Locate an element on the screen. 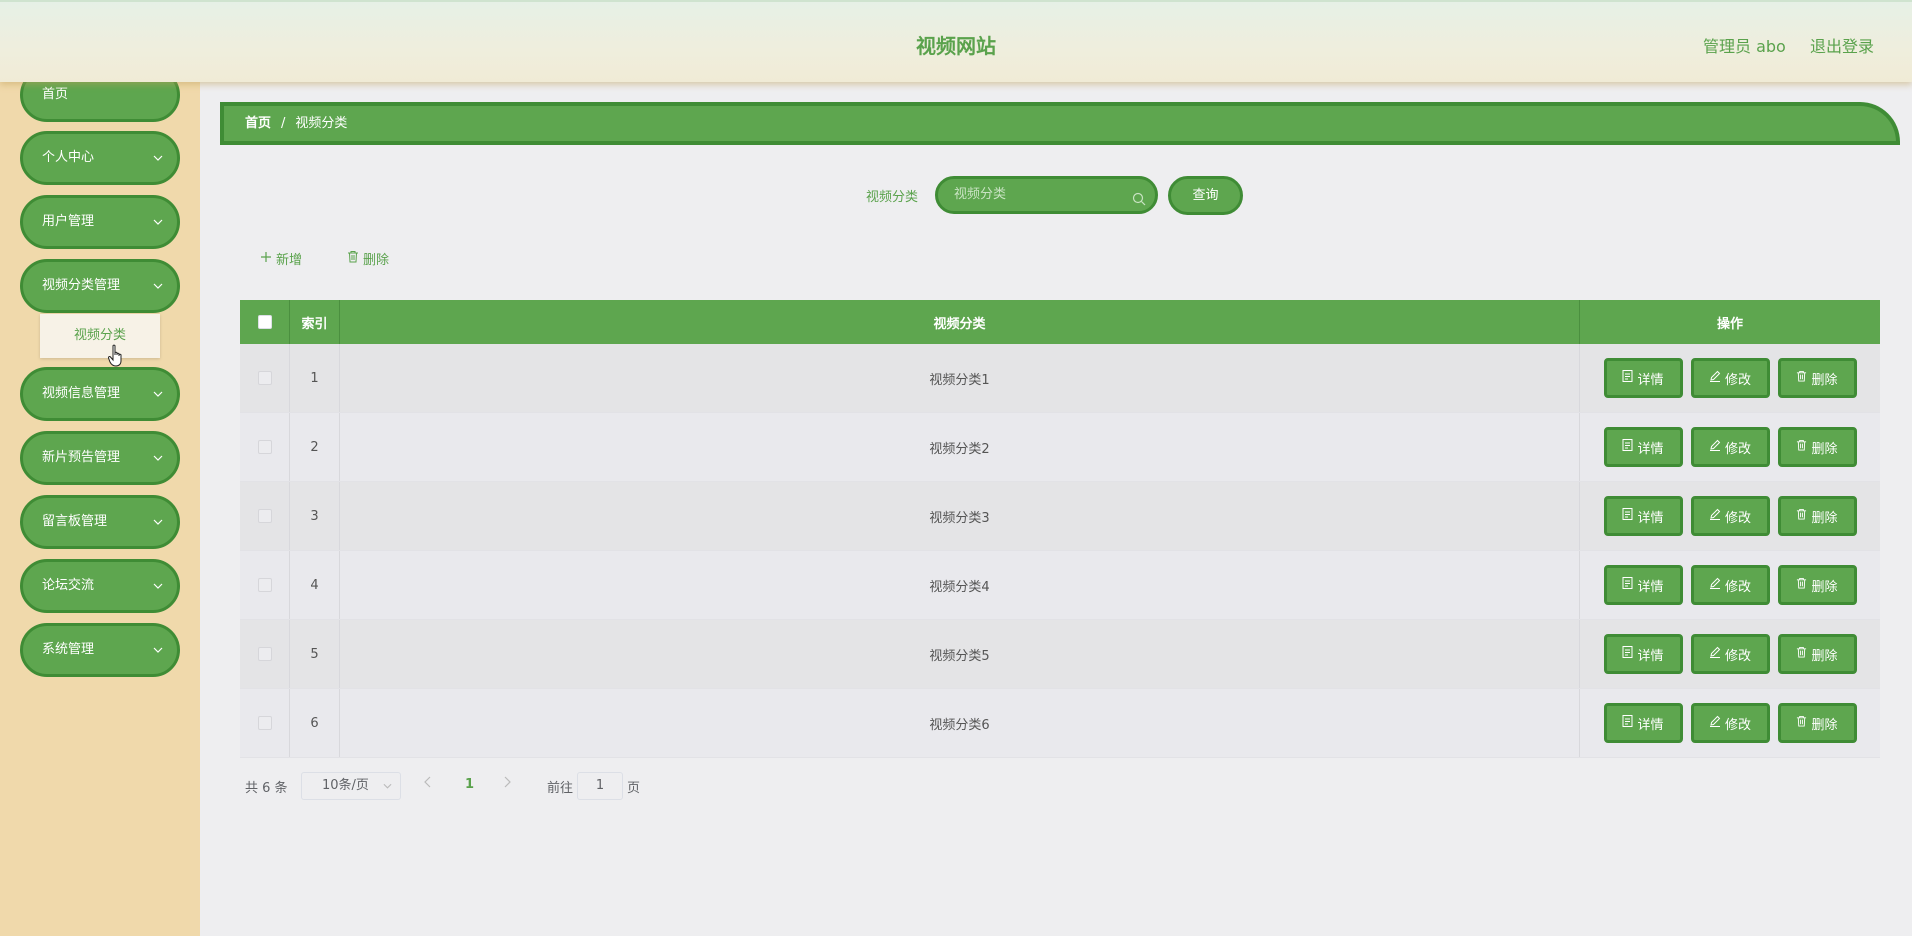 The width and height of the screenshot is (1912, 936). sidebar-item-trailer-management: 新片预告管理 is located at coordinates (100, 458).